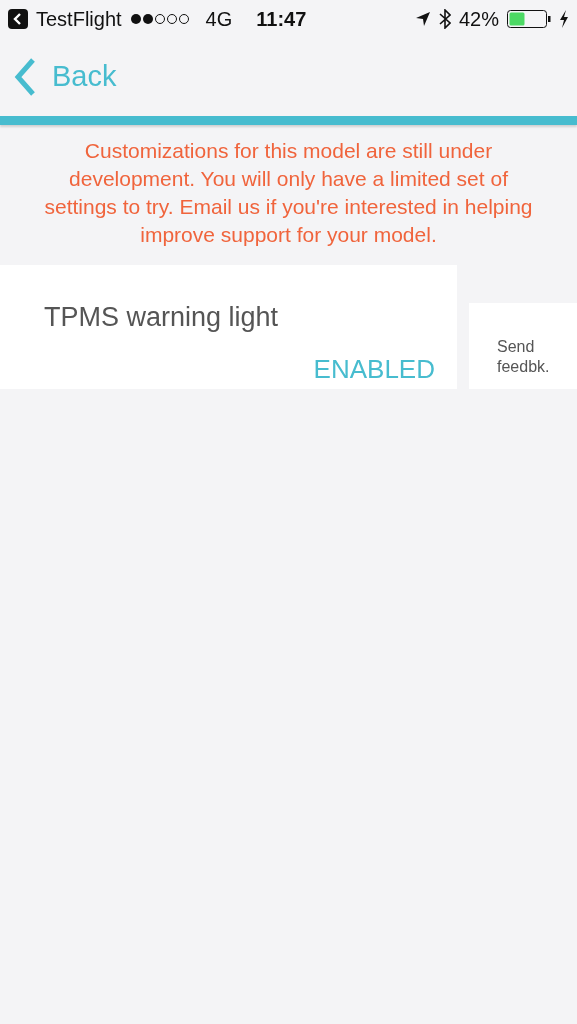  I want to click on charging-icon, so click(564, 19).